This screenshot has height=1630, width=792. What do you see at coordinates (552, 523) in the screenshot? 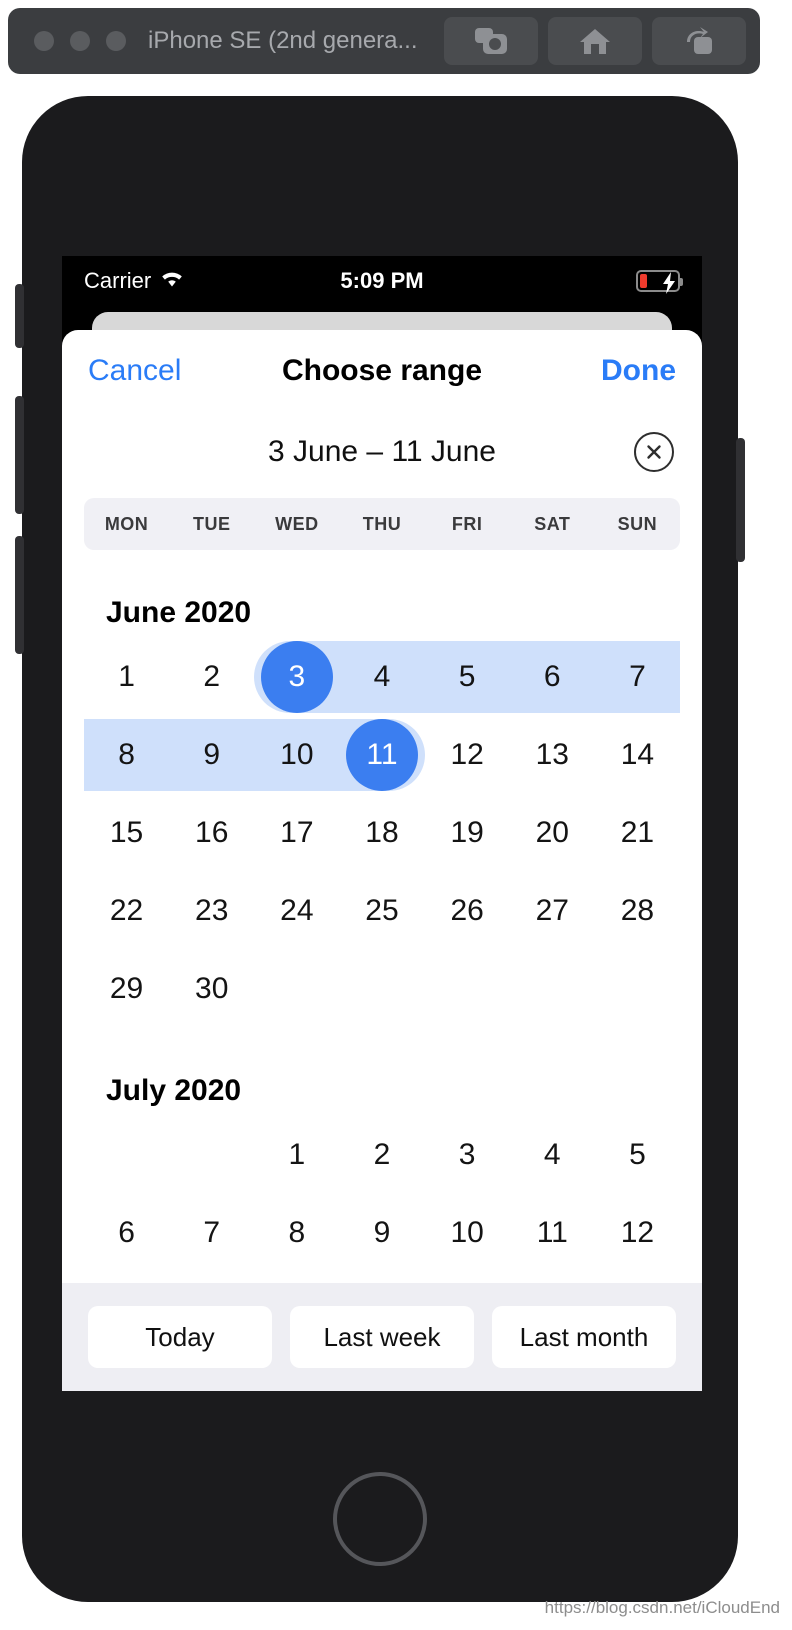
I see `weekday-sat: SAT` at bounding box center [552, 523].